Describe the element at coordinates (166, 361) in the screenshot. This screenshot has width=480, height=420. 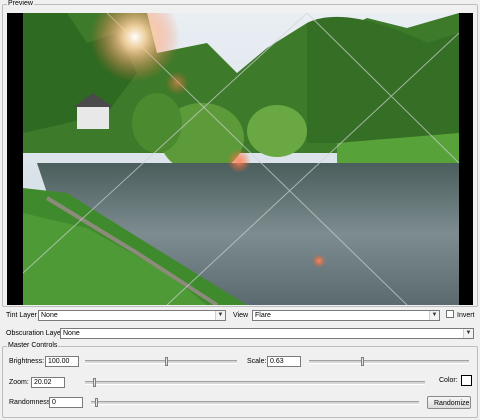
I see `brightness-slider-thumb` at that location.